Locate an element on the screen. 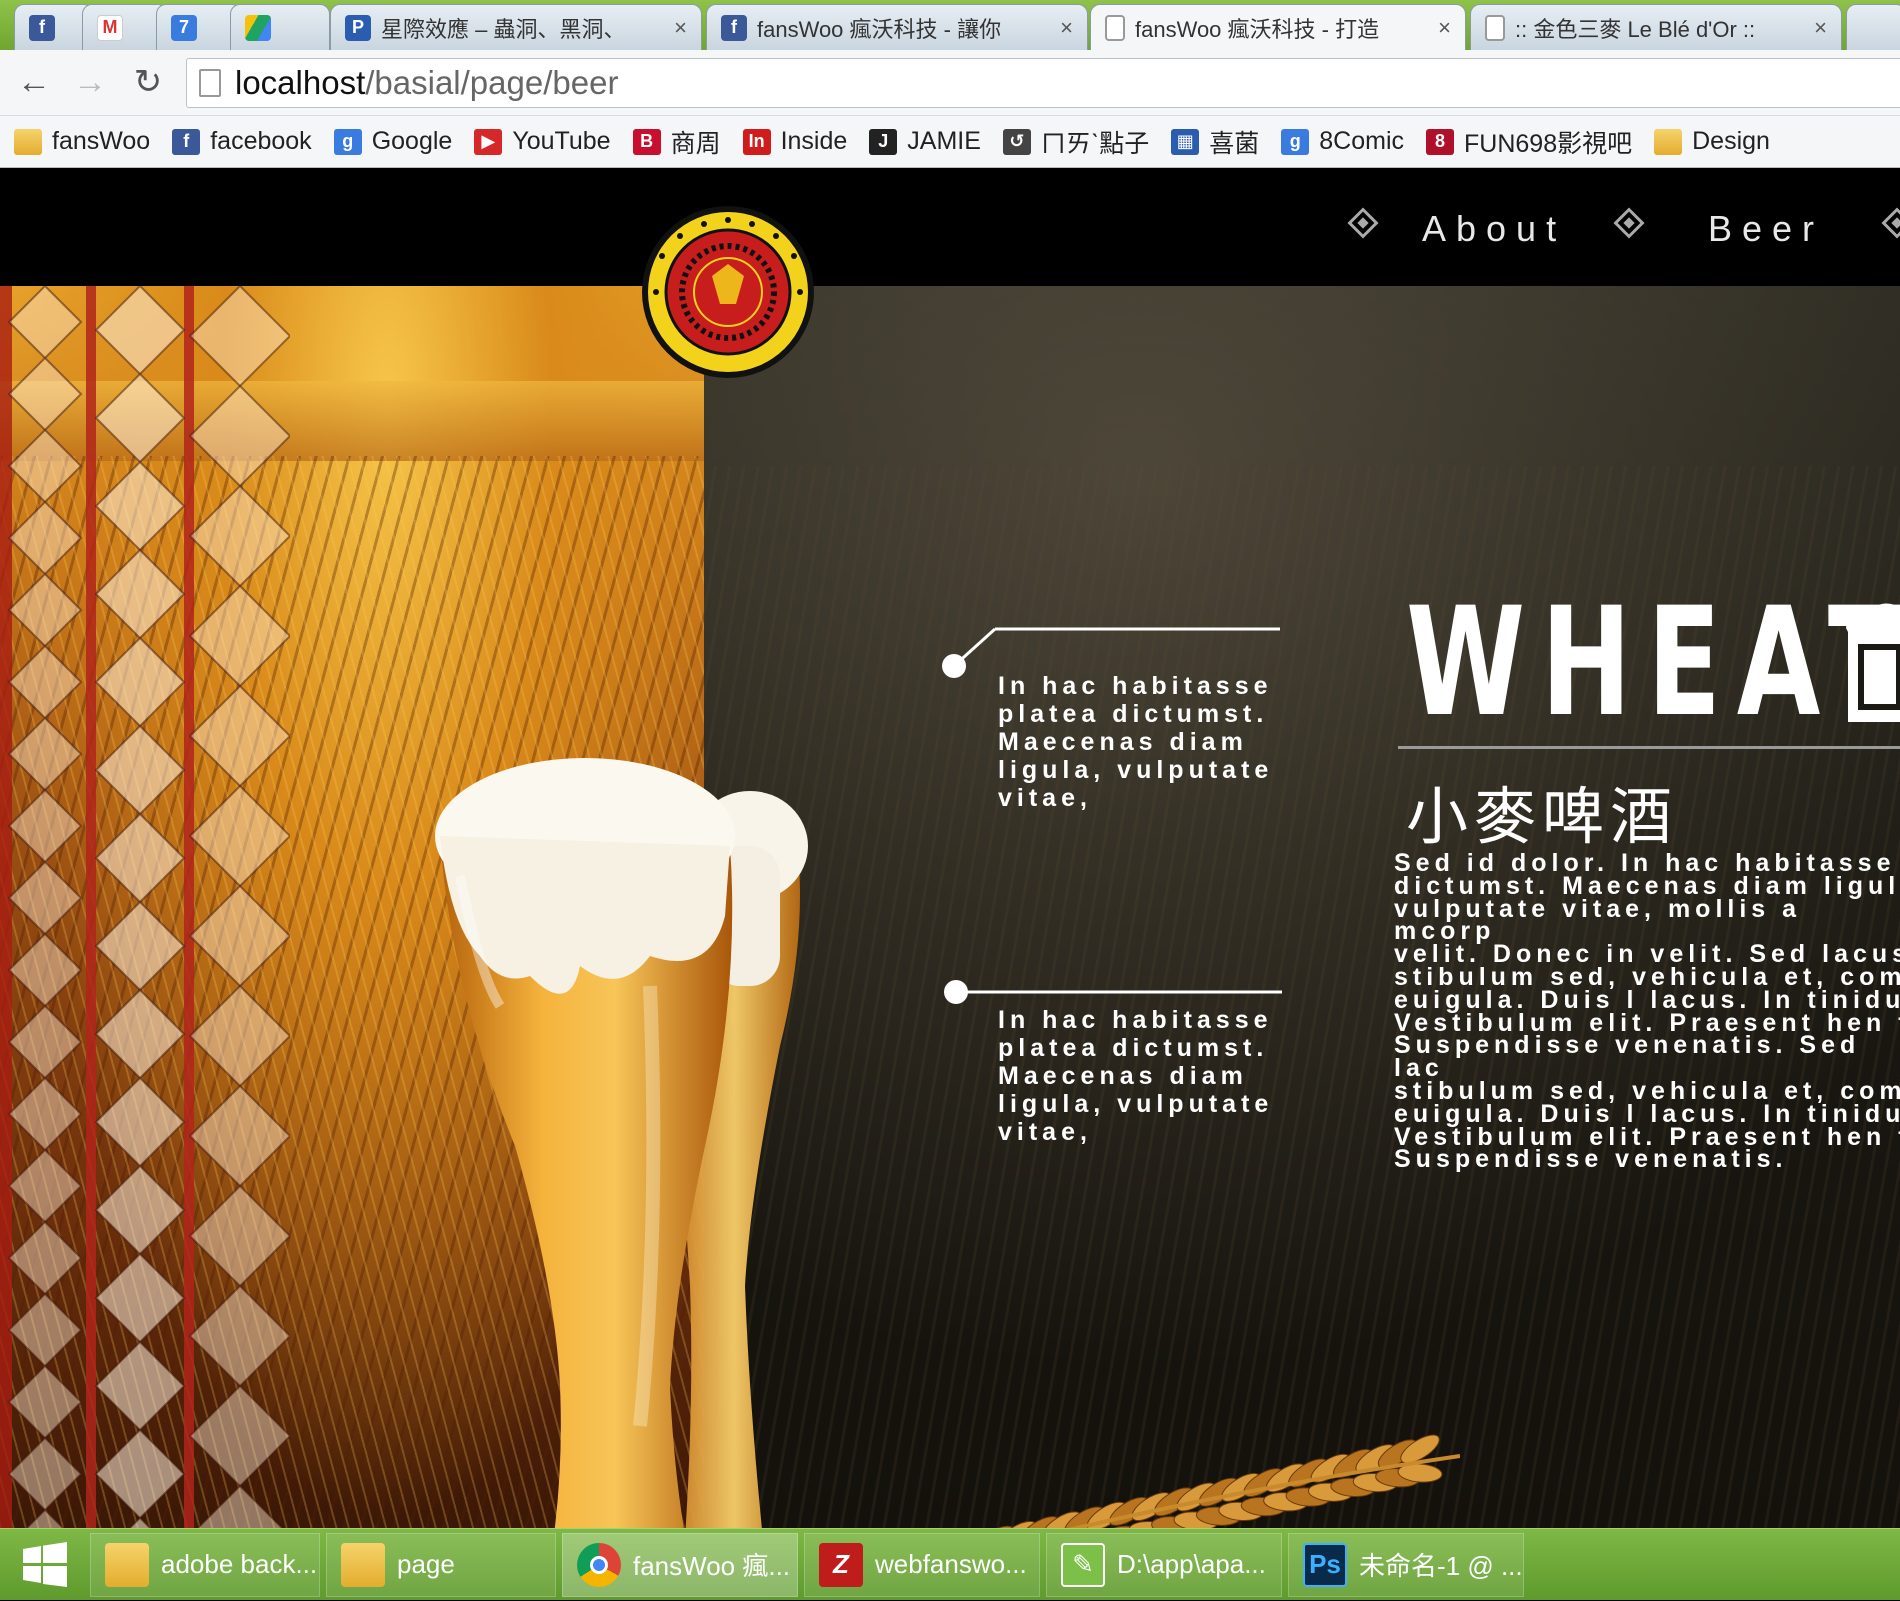 The image size is (1900, 1601). bookmark-label: JAMIE is located at coordinates (944, 141).